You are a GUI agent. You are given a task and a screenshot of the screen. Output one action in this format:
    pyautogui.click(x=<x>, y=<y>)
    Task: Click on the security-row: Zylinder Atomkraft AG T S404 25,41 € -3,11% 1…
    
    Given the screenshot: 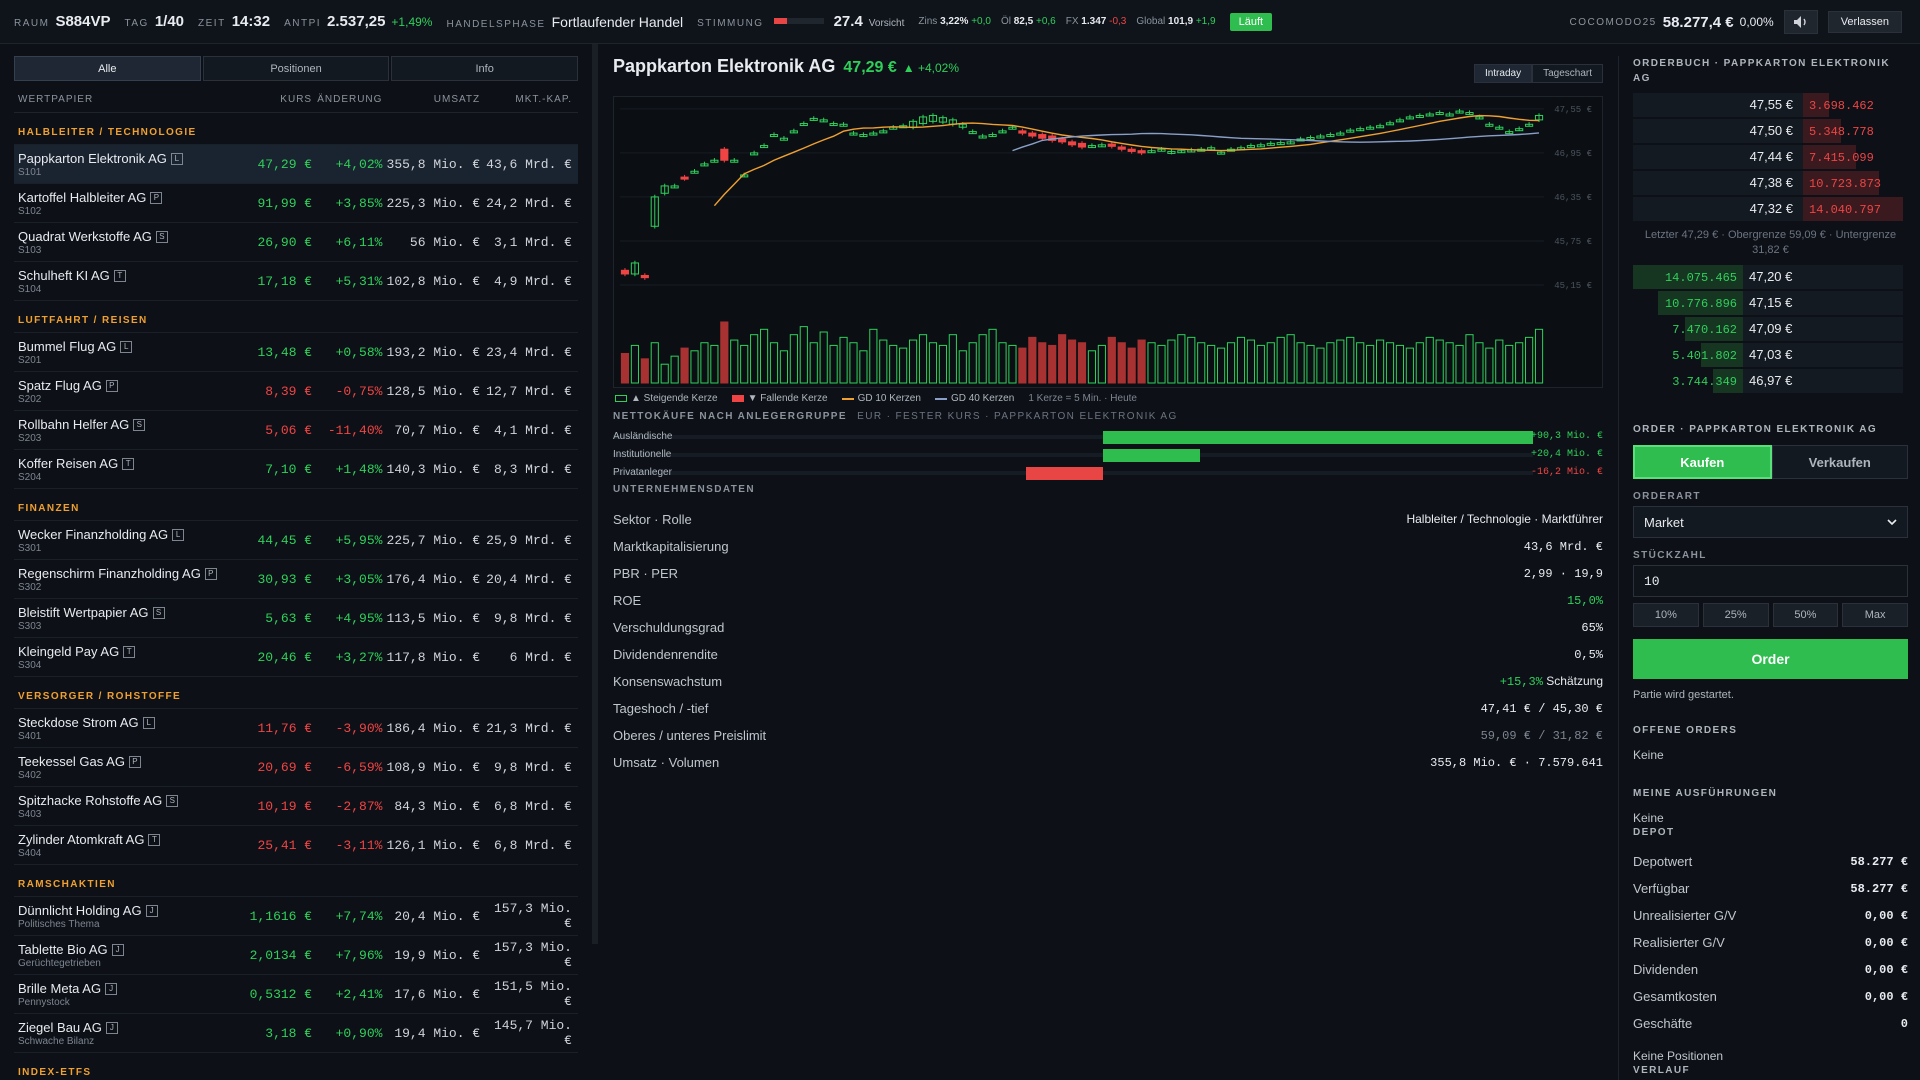 What is the action you would take?
    pyautogui.click(x=296, y=845)
    